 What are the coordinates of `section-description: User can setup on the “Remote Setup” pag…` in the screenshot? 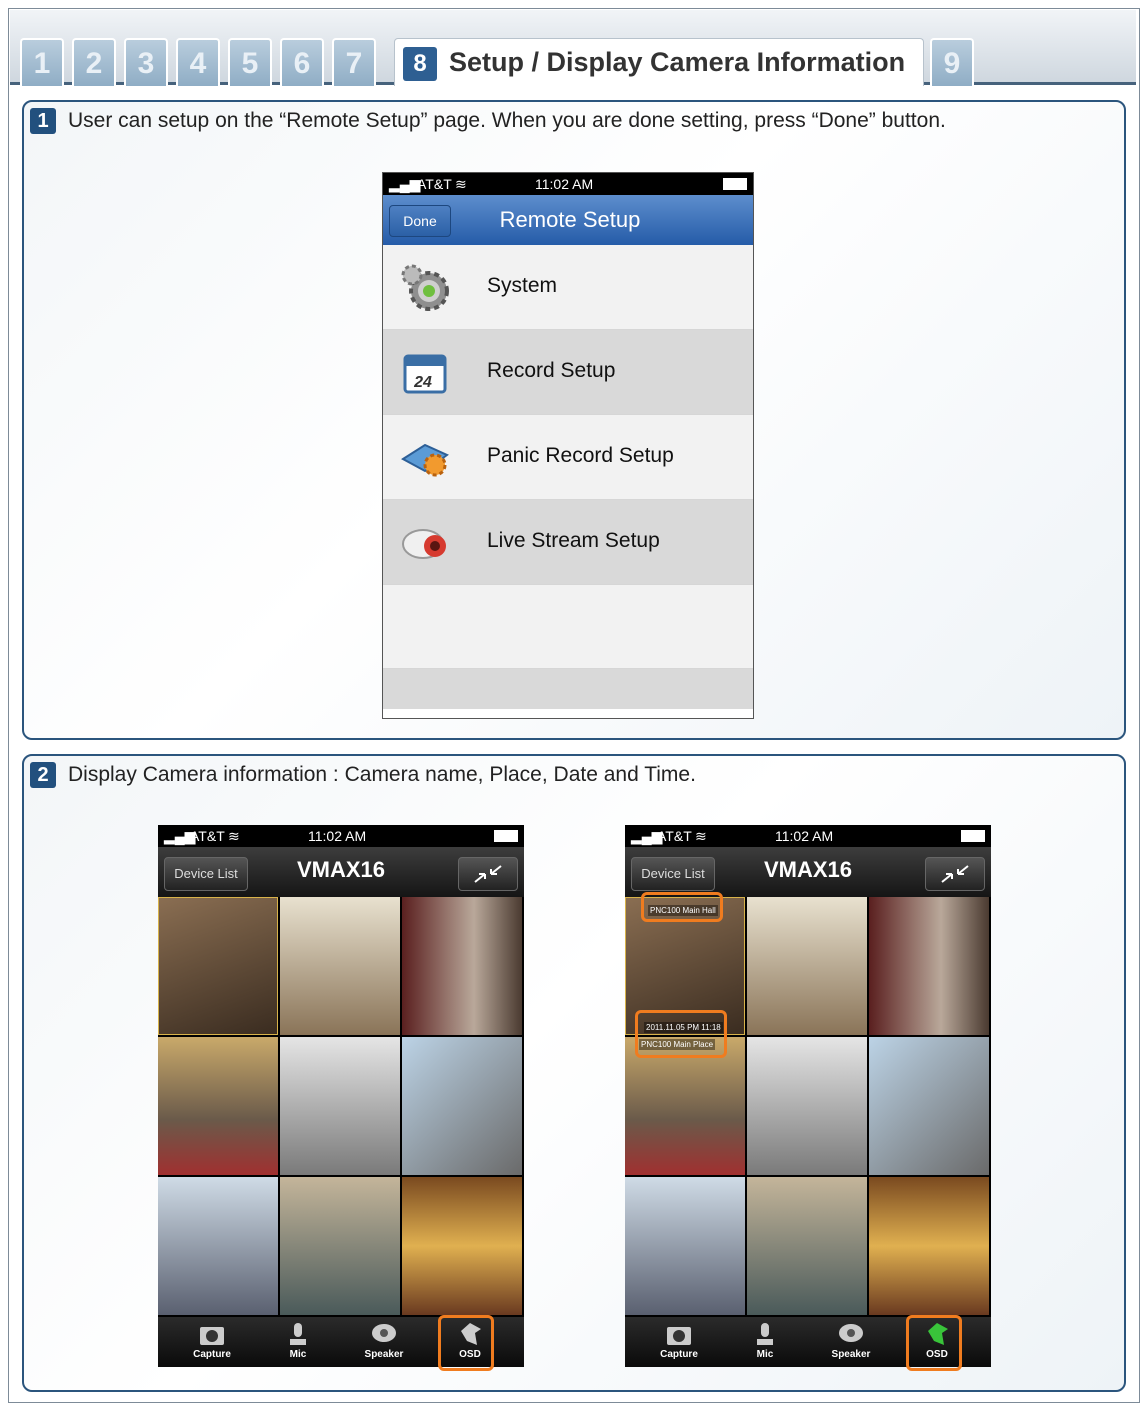 It's located at (507, 120).